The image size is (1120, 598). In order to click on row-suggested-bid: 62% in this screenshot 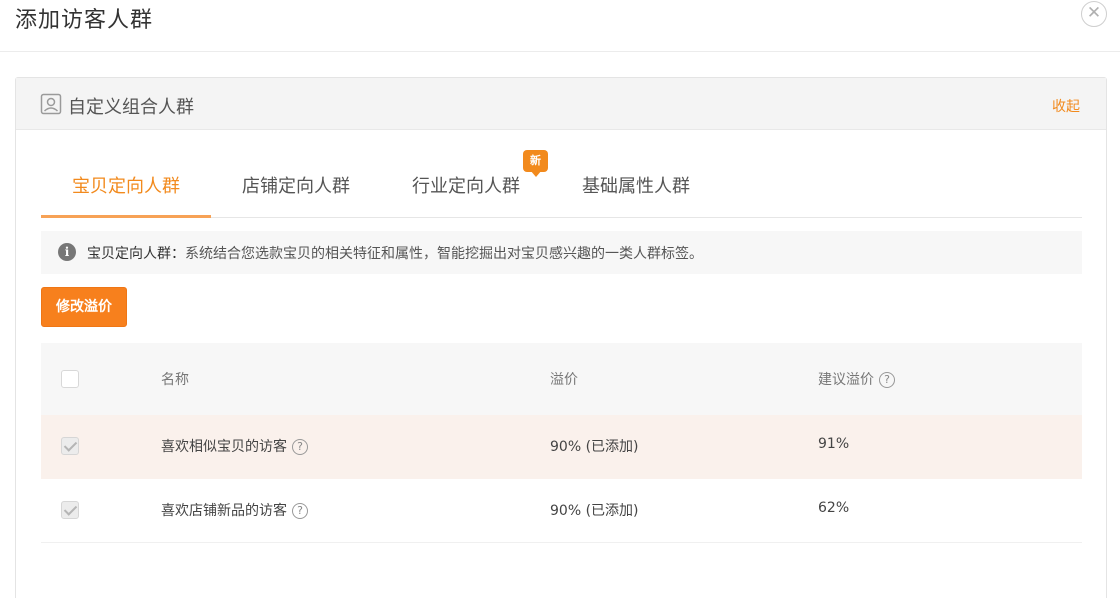, I will do `click(834, 508)`.